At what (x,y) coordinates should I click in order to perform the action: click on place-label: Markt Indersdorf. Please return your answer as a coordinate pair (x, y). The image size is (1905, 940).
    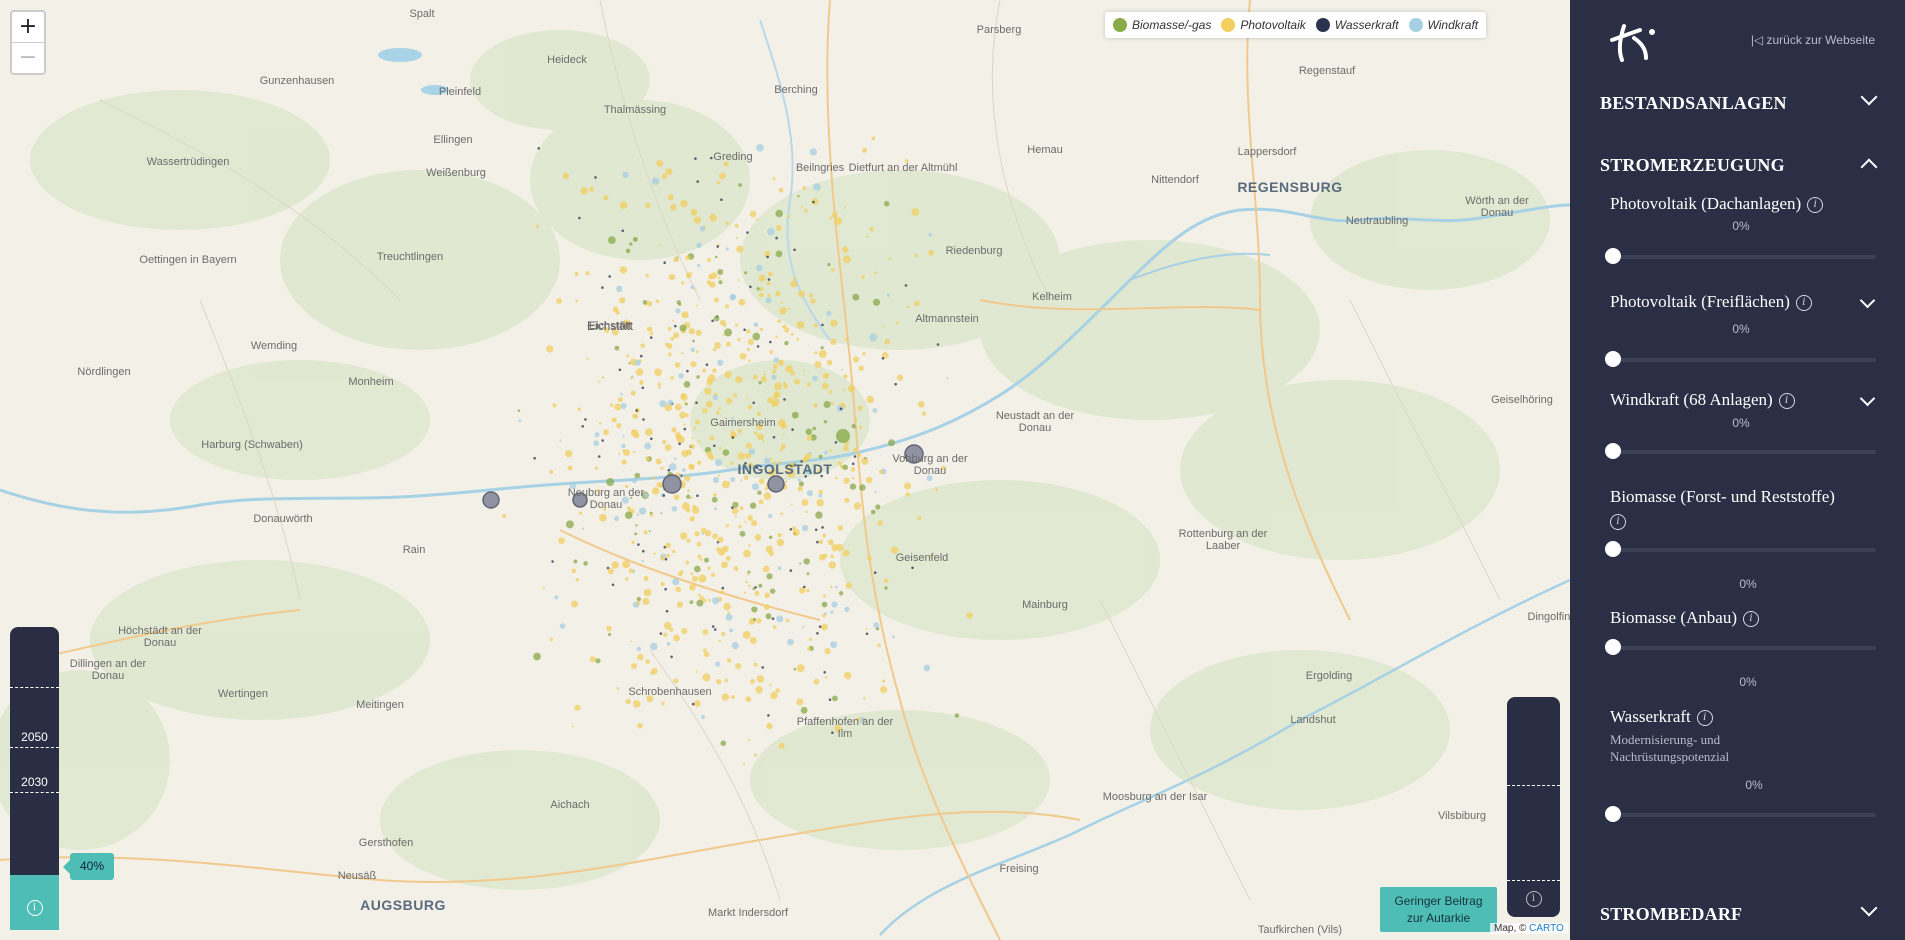
    Looking at the image, I should click on (748, 913).